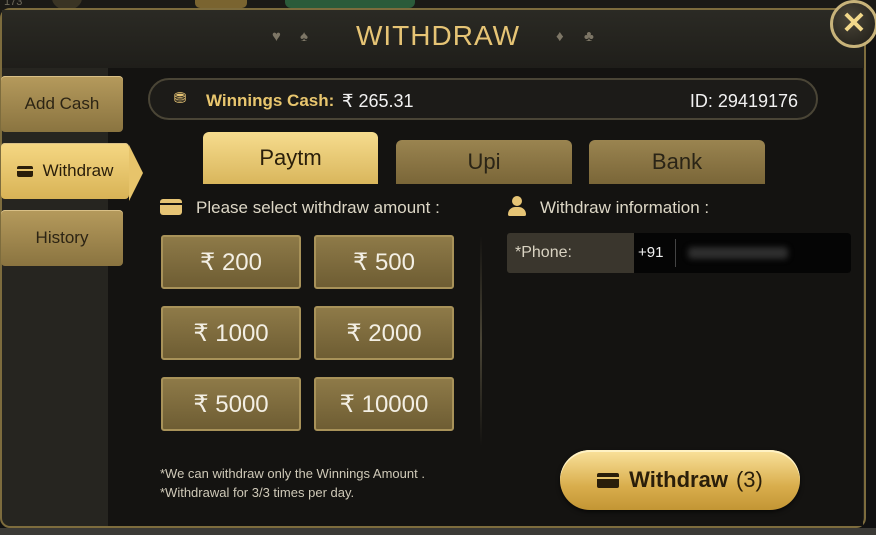 The image size is (876, 535). I want to click on sidebar-item-history: History, so click(62, 238).